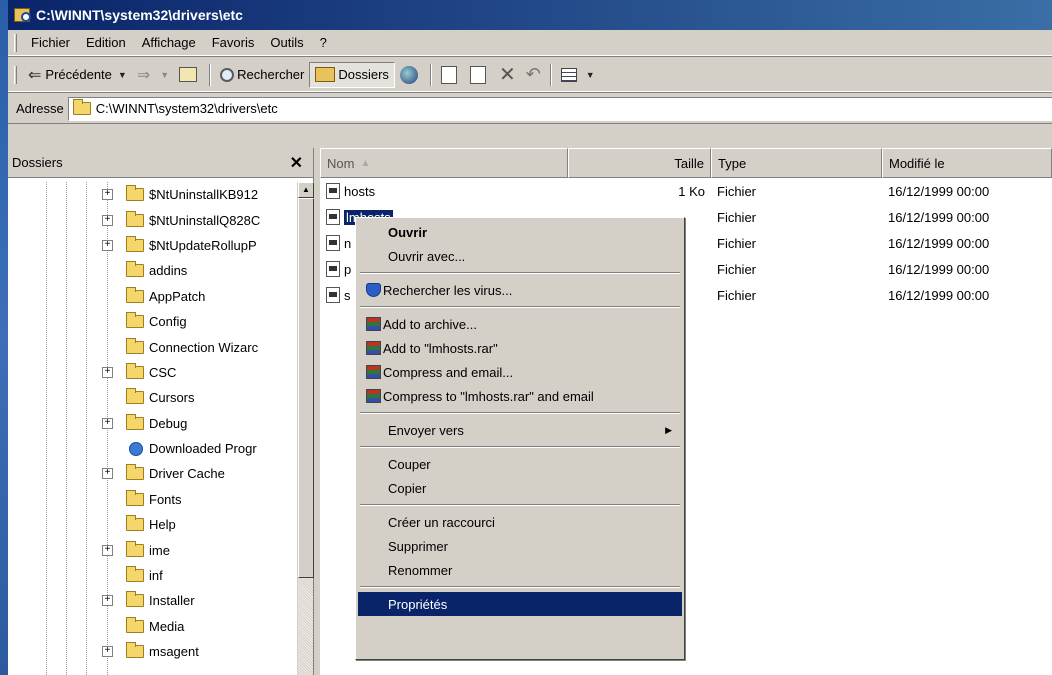  What do you see at coordinates (444, 163) in the screenshot?
I see `column-name: Nom ▲` at bounding box center [444, 163].